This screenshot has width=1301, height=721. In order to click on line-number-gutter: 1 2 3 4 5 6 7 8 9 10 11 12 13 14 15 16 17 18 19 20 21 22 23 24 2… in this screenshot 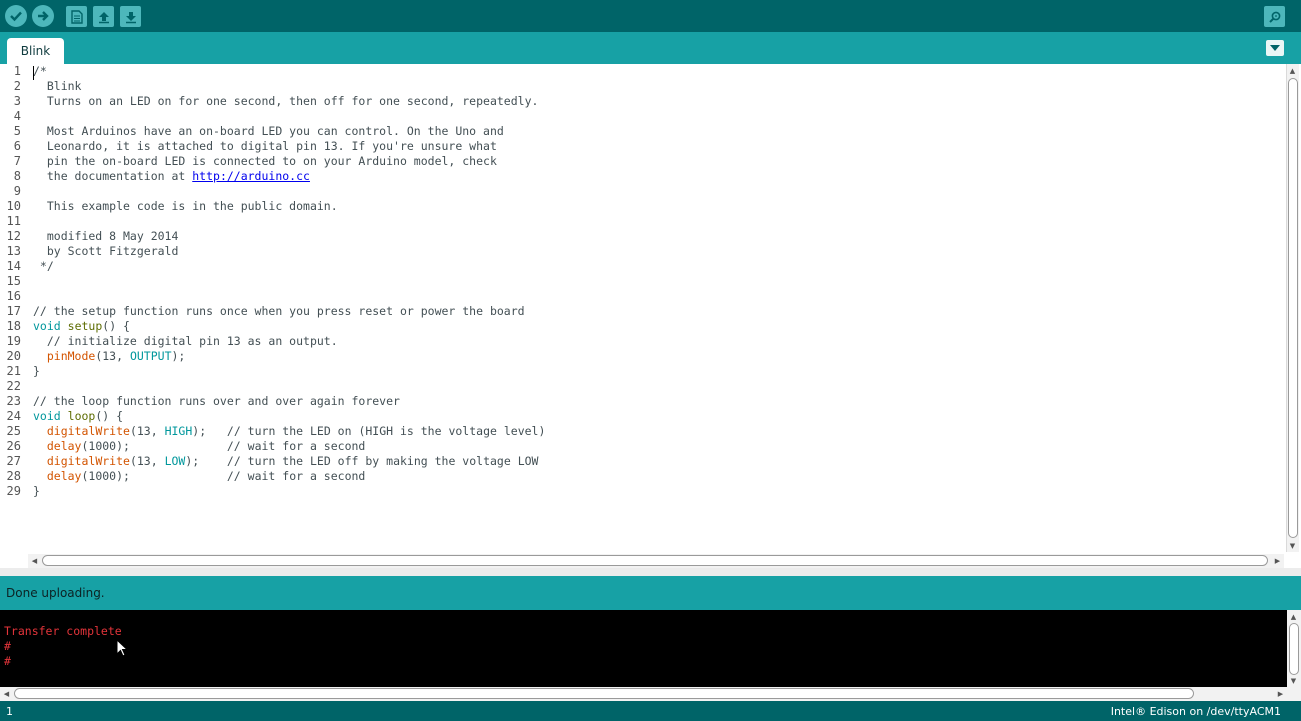, I will do `click(14, 309)`.